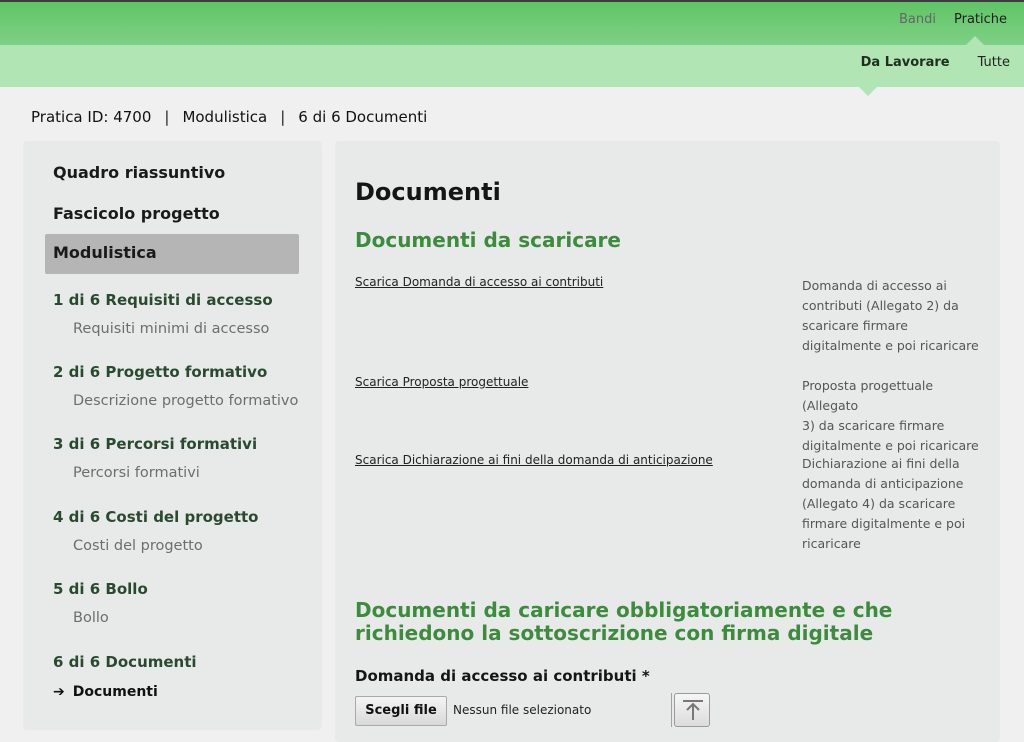 The image size is (1024, 742). I want to click on sidebar-item-fascicolo: Fascicolo progetto, so click(136, 213).